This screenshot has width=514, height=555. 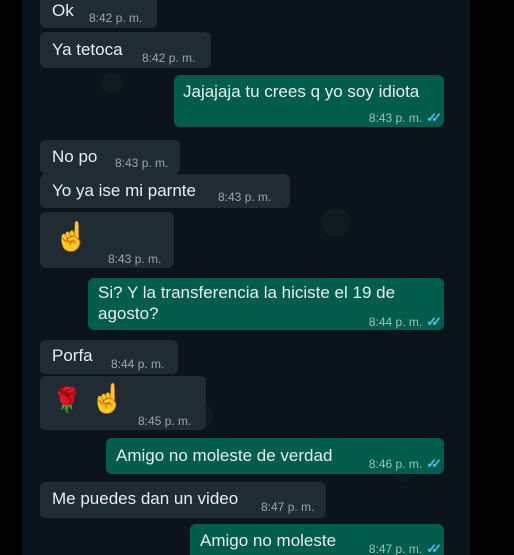 I want to click on outgoing-message: Amigo no moleste de verdad 8:46 p. m. ✓✓, so click(x=275, y=456).